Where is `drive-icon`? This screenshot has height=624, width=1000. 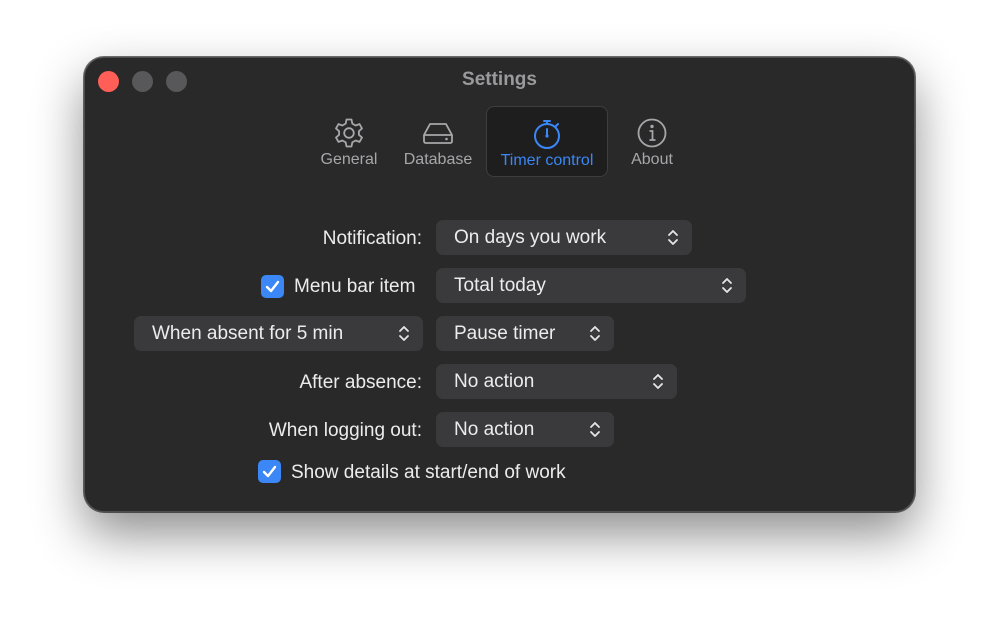 drive-icon is located at coordinates (438, 133).